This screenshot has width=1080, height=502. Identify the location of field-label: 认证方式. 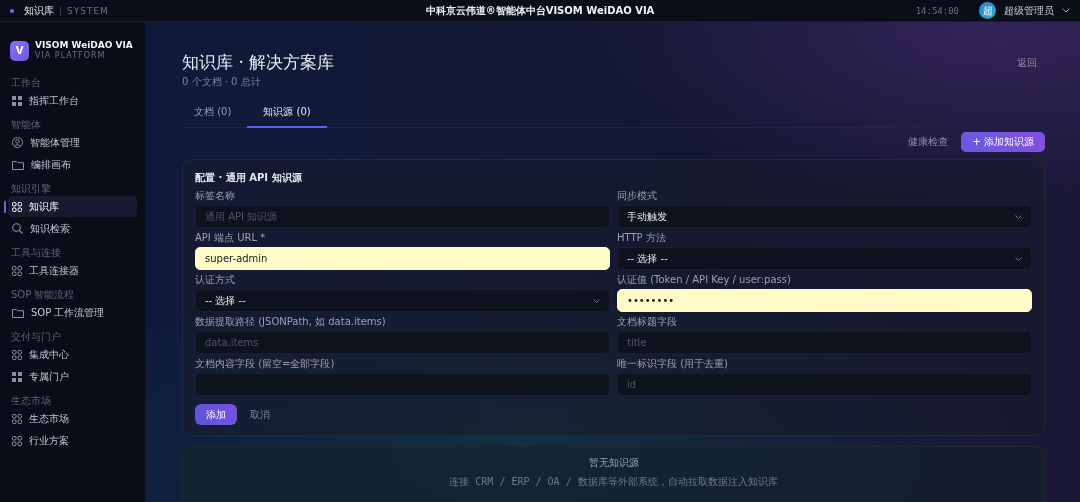
(215, 279).